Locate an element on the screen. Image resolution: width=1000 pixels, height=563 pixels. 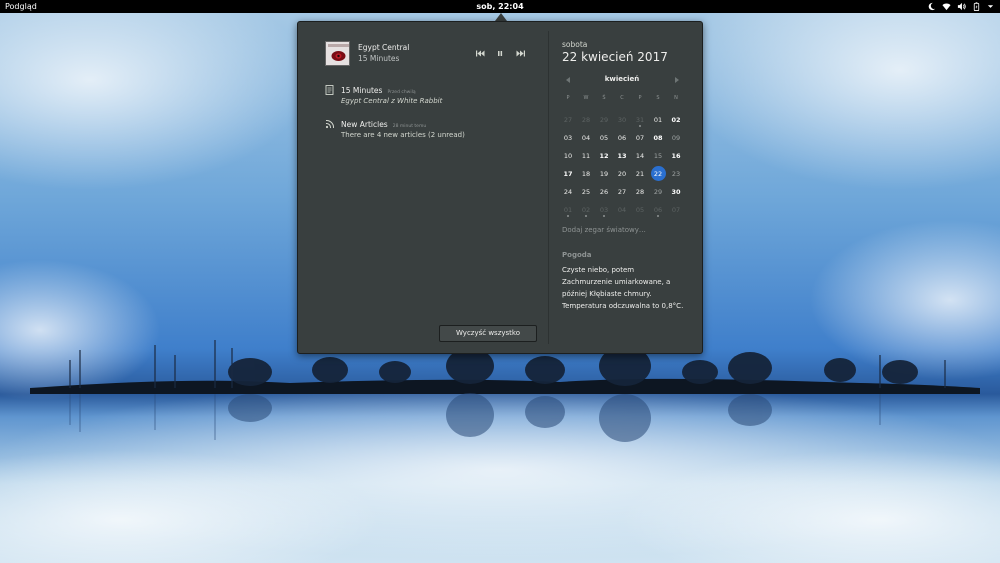
track-title: 15 Minutes is located at coordinates (379, 58).